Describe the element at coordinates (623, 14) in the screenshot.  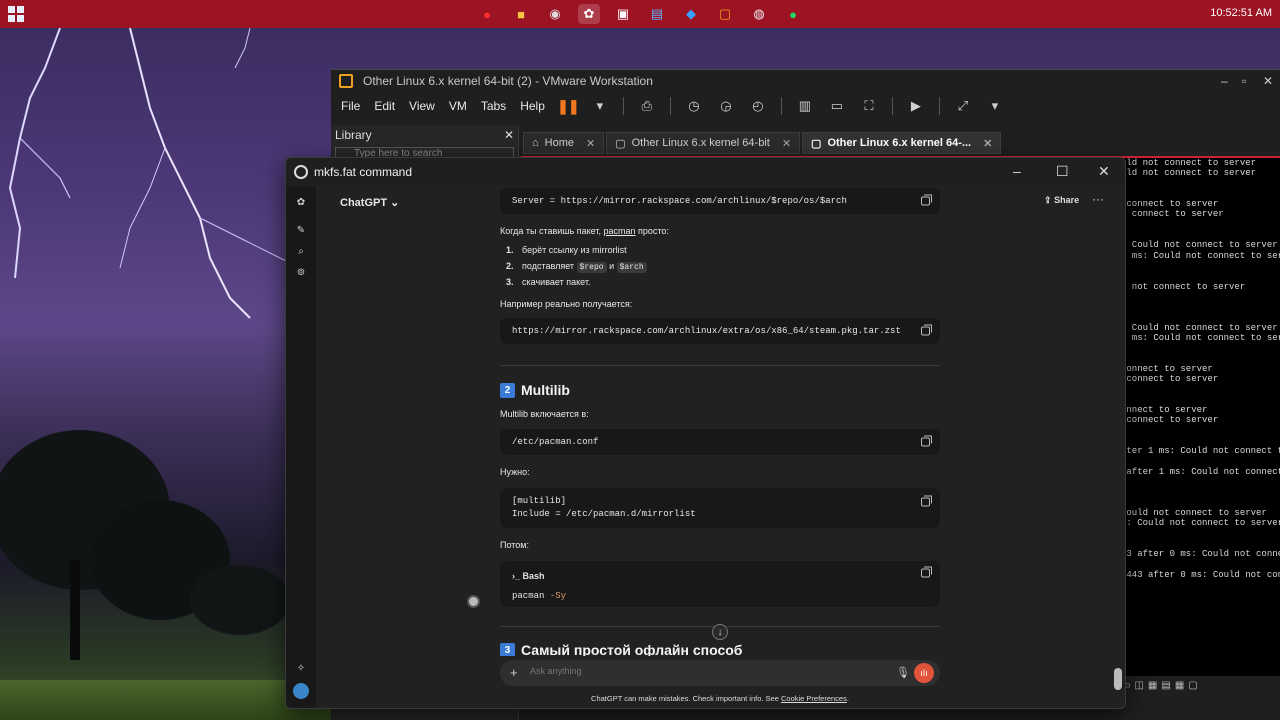
I see `terminal-icon: ▣` at that location.